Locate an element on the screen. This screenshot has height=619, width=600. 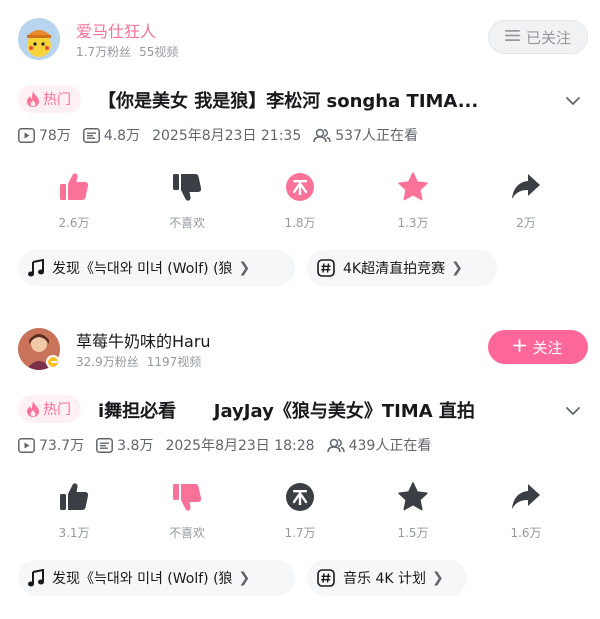
author-name: 草莓牛奶味的Haru is located at coordinates (143, 340).